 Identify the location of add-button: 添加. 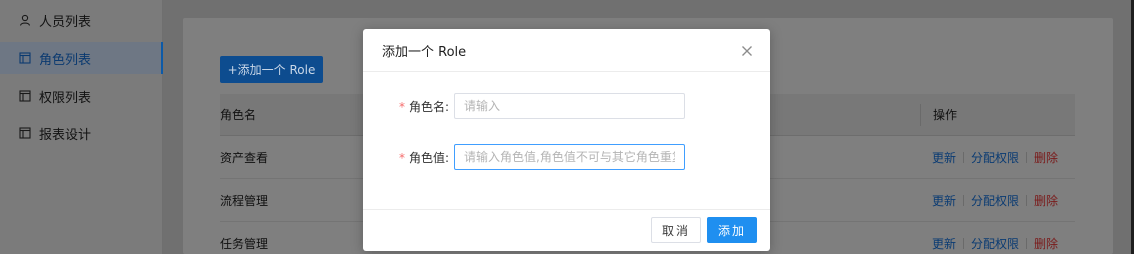
(732, 230).